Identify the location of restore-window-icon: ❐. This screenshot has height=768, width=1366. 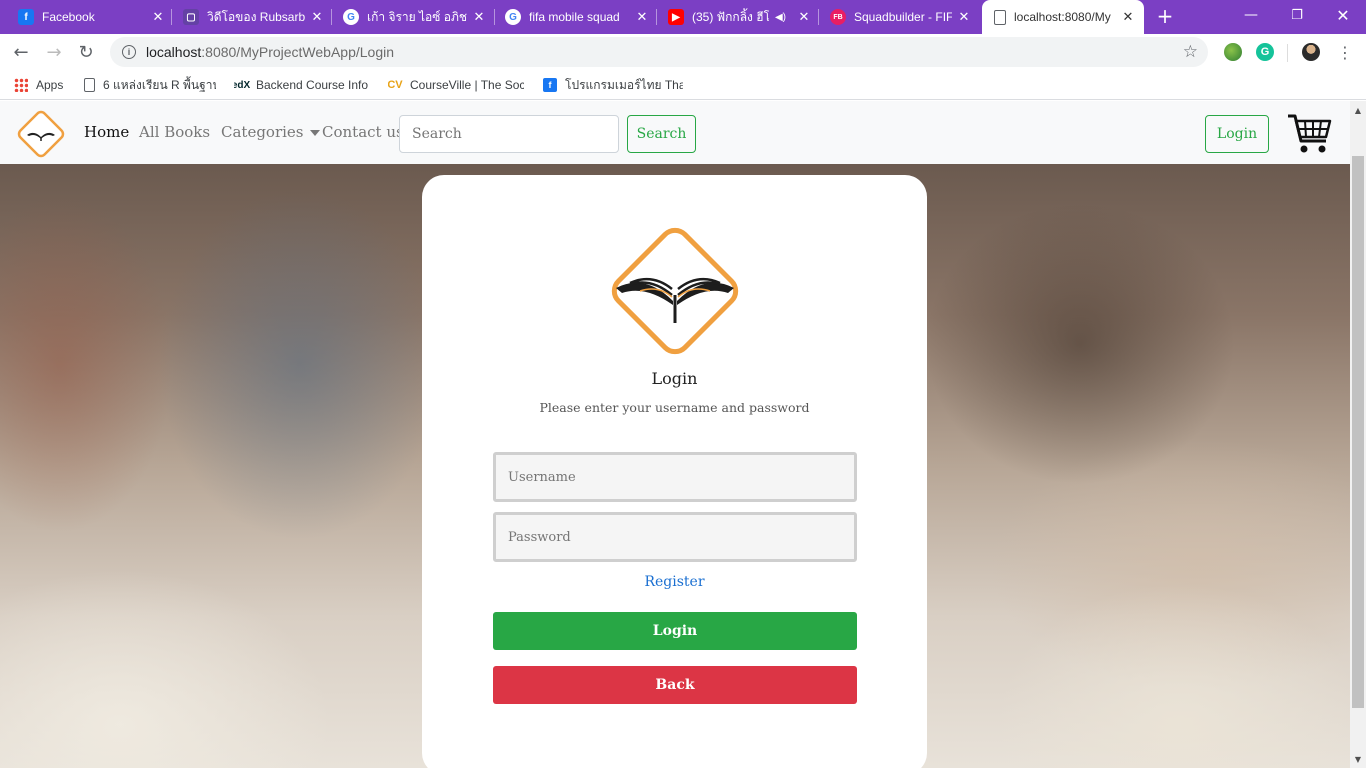
(1297, 15).